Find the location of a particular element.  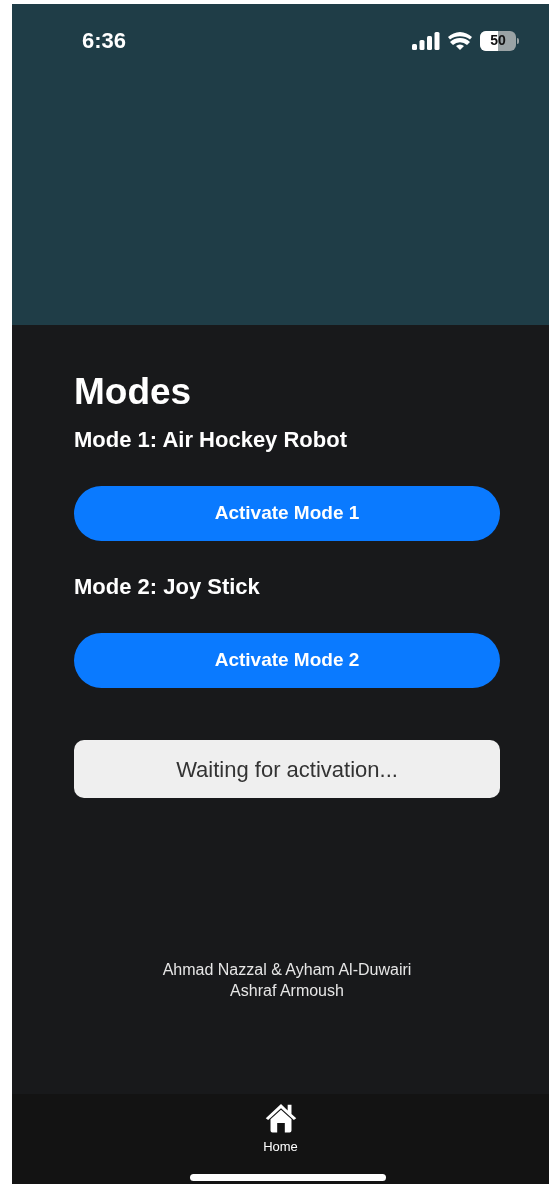

mode-label: Mode 2: Joy Stick is located at coordinates (167, 587).